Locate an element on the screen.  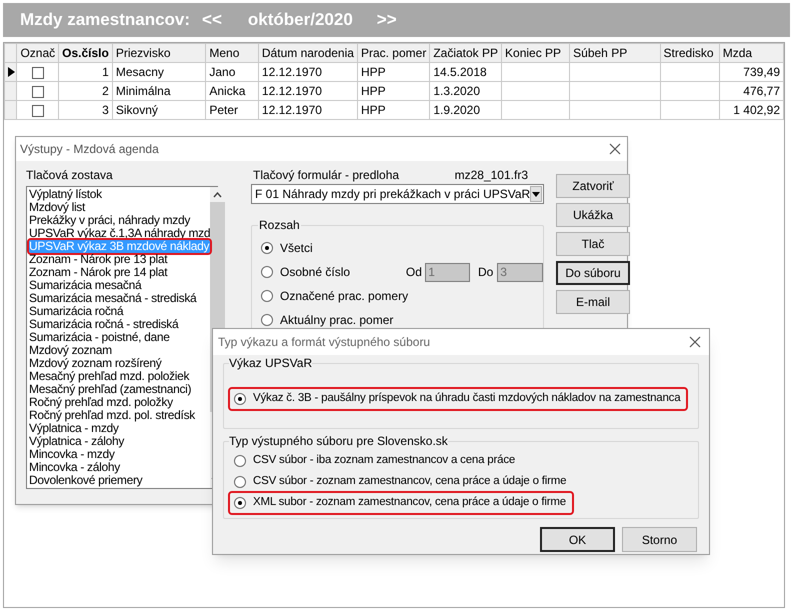
list-item: UPSVaR výkaz č.1,3A náhrady mzd is located at coordinates (119, 233).